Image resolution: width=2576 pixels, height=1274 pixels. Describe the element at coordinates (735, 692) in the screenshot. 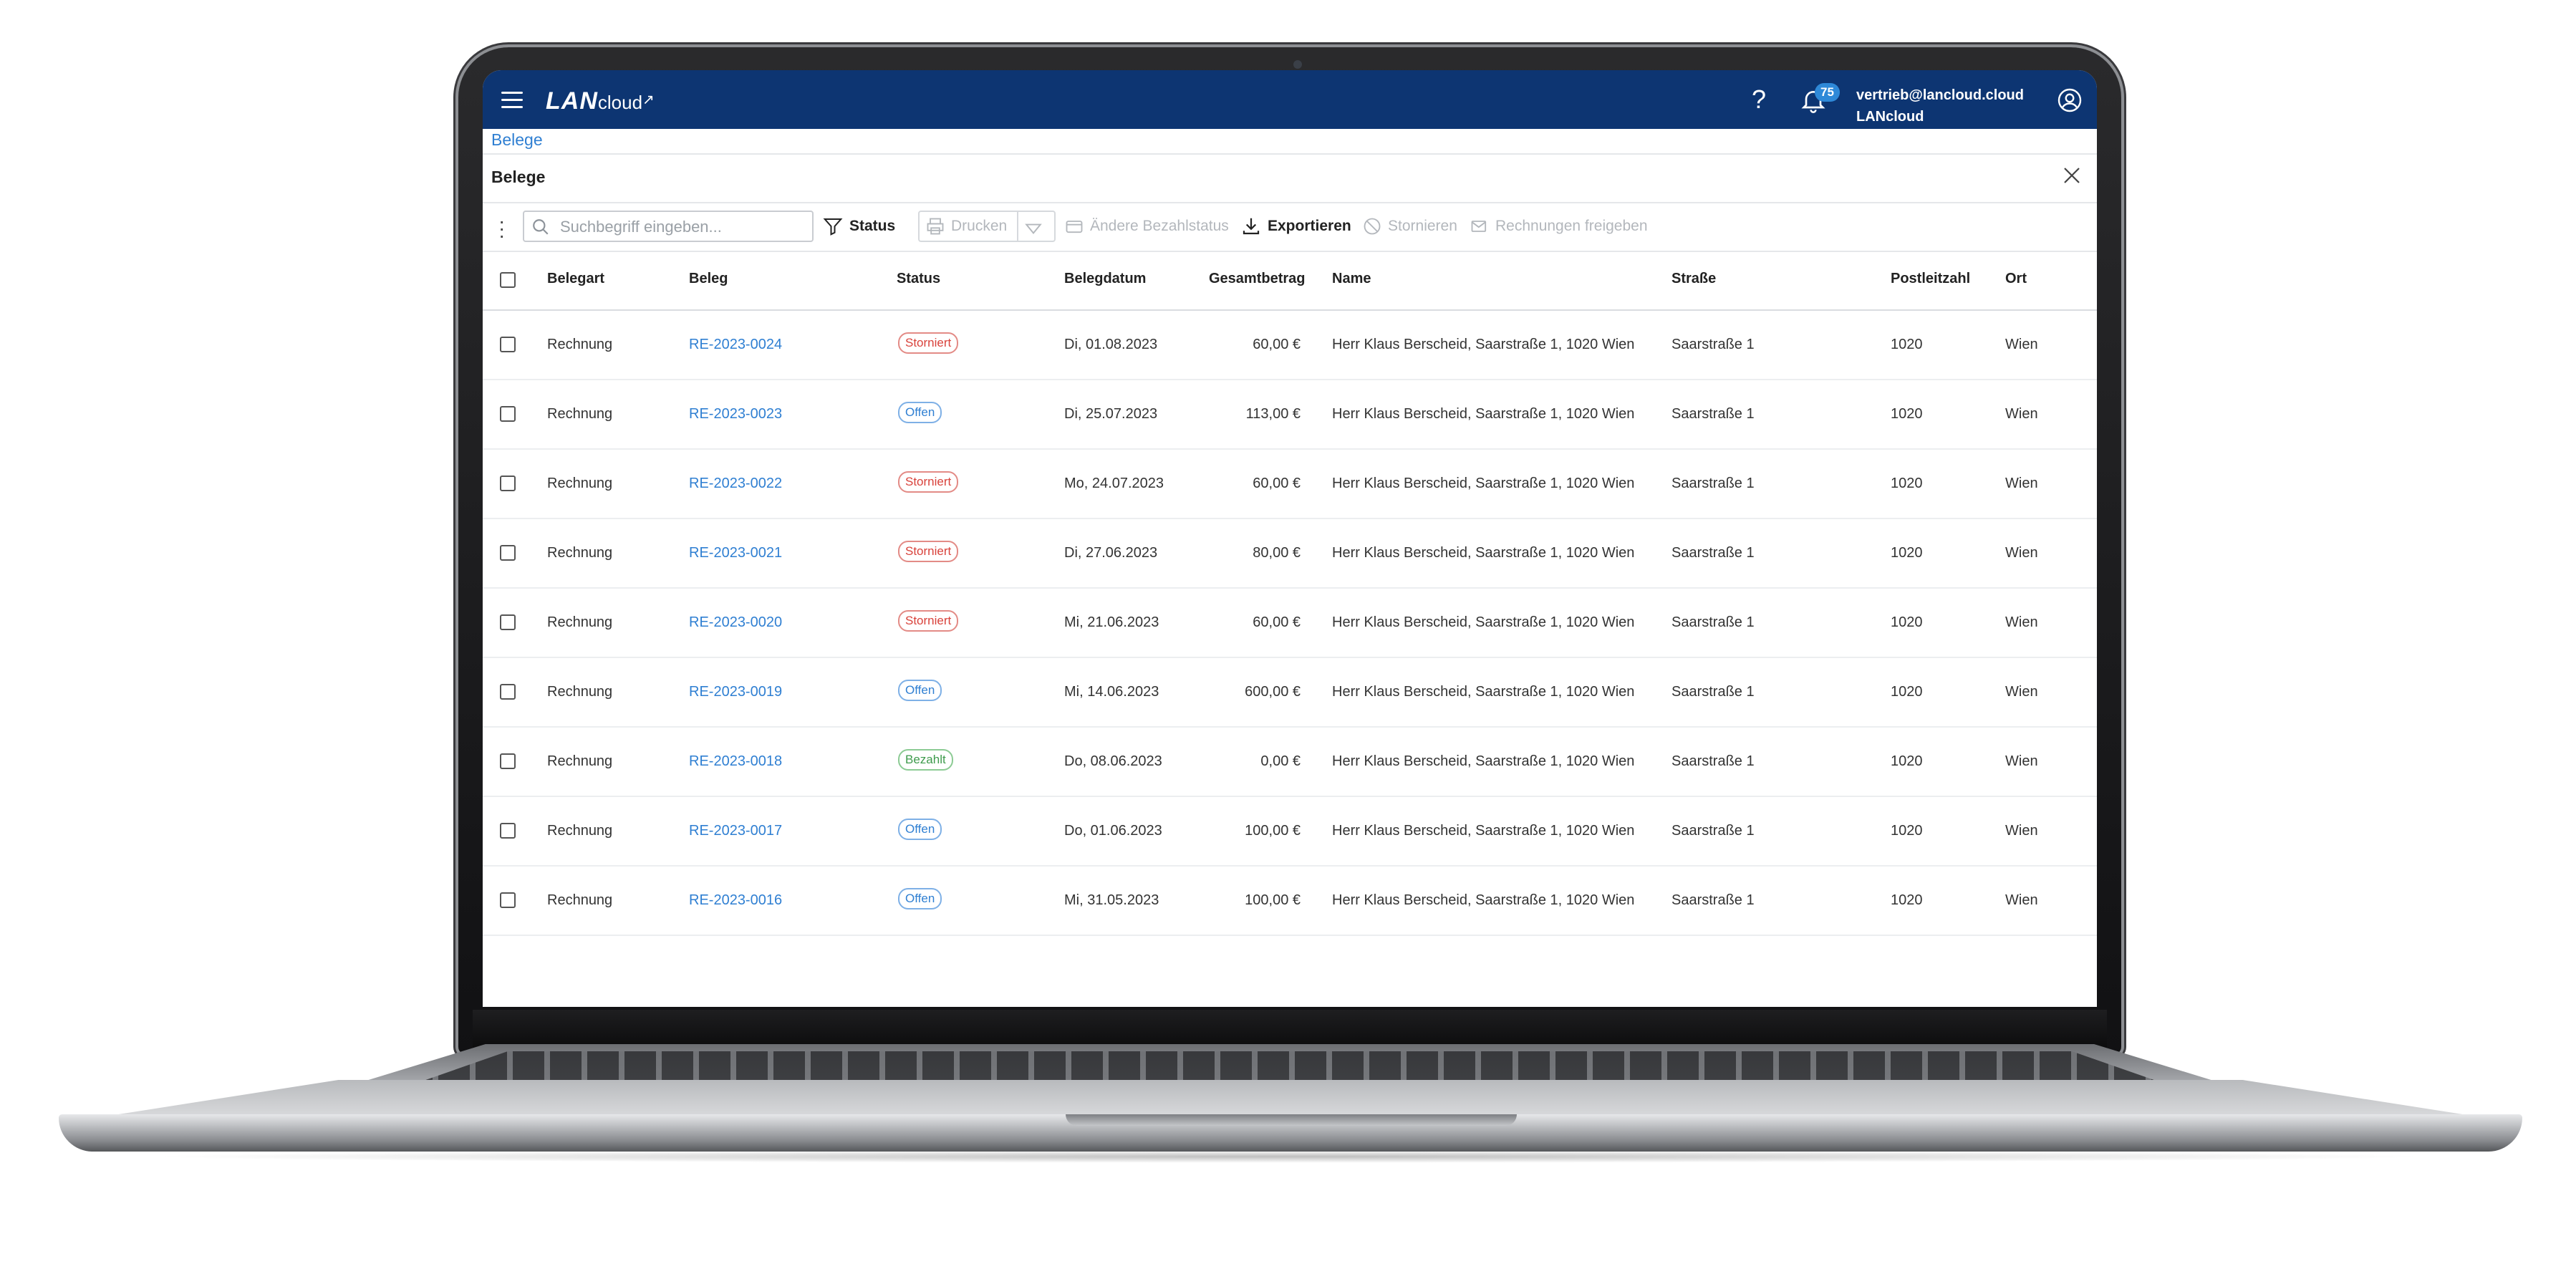

I see `cell-beleg-link: RE-2023-0019` at that location.